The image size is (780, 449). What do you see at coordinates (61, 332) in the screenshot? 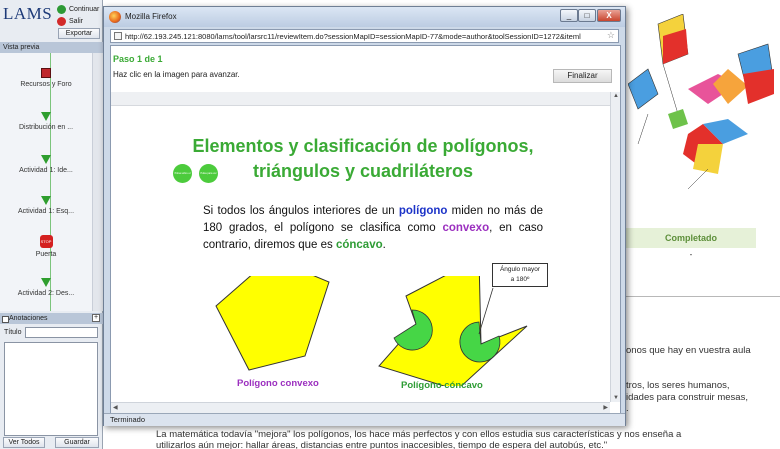
I see `title-input` at bounding box center [61, 332].